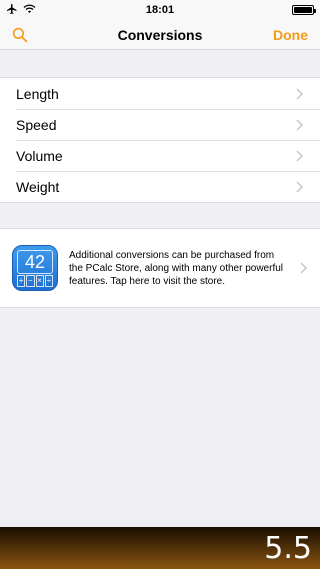 The width and height of the screenshot is (320, 569). What do you see at coordinates (160, 548) in the screenshot?
I see `calculator-display: 5.5` at bounding box center [160, 548].